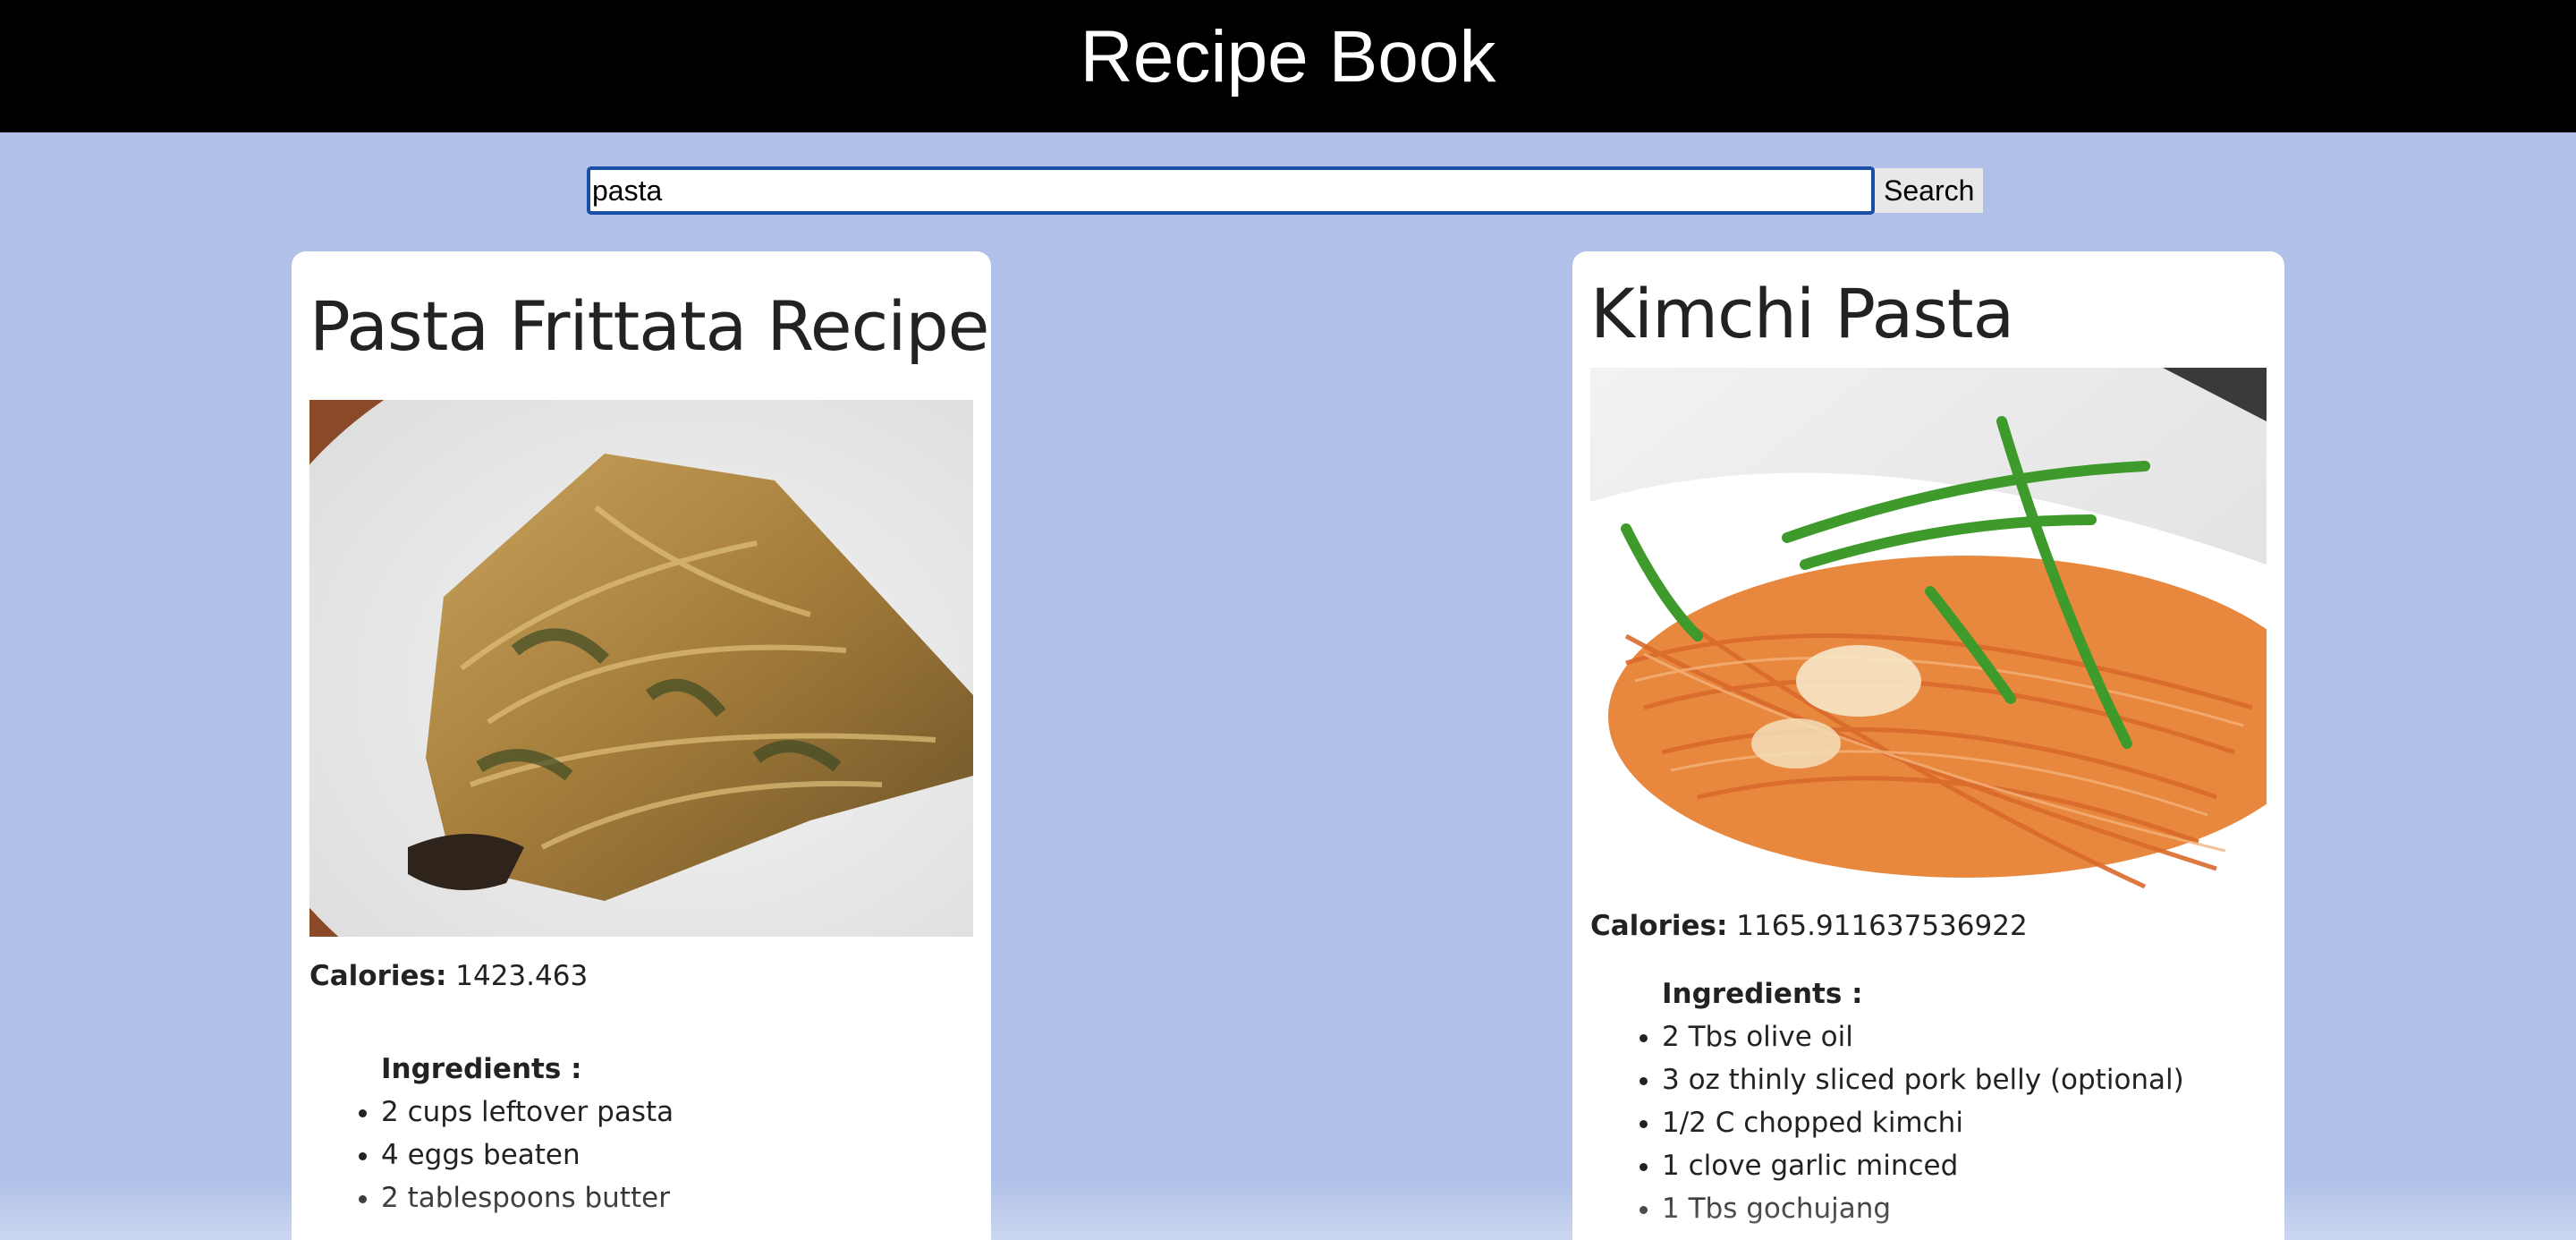  I want to click on app-header: Recipe Book, so click(1288, 66).